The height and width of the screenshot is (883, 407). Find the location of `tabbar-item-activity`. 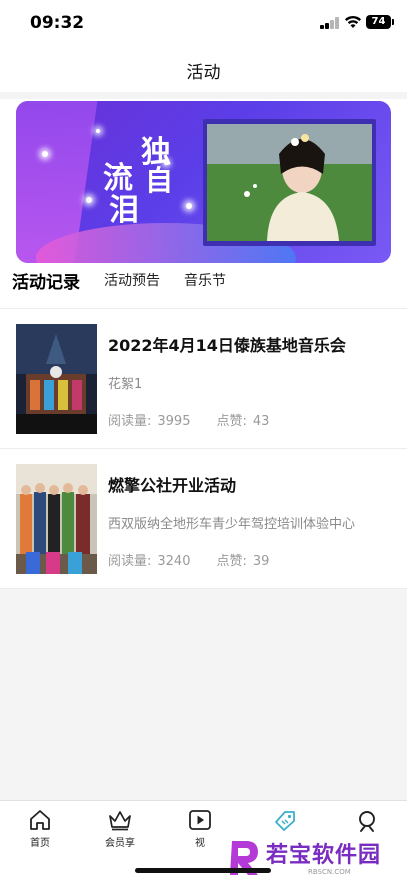

tabbar-item-activity is located at coordinates (285, 822).